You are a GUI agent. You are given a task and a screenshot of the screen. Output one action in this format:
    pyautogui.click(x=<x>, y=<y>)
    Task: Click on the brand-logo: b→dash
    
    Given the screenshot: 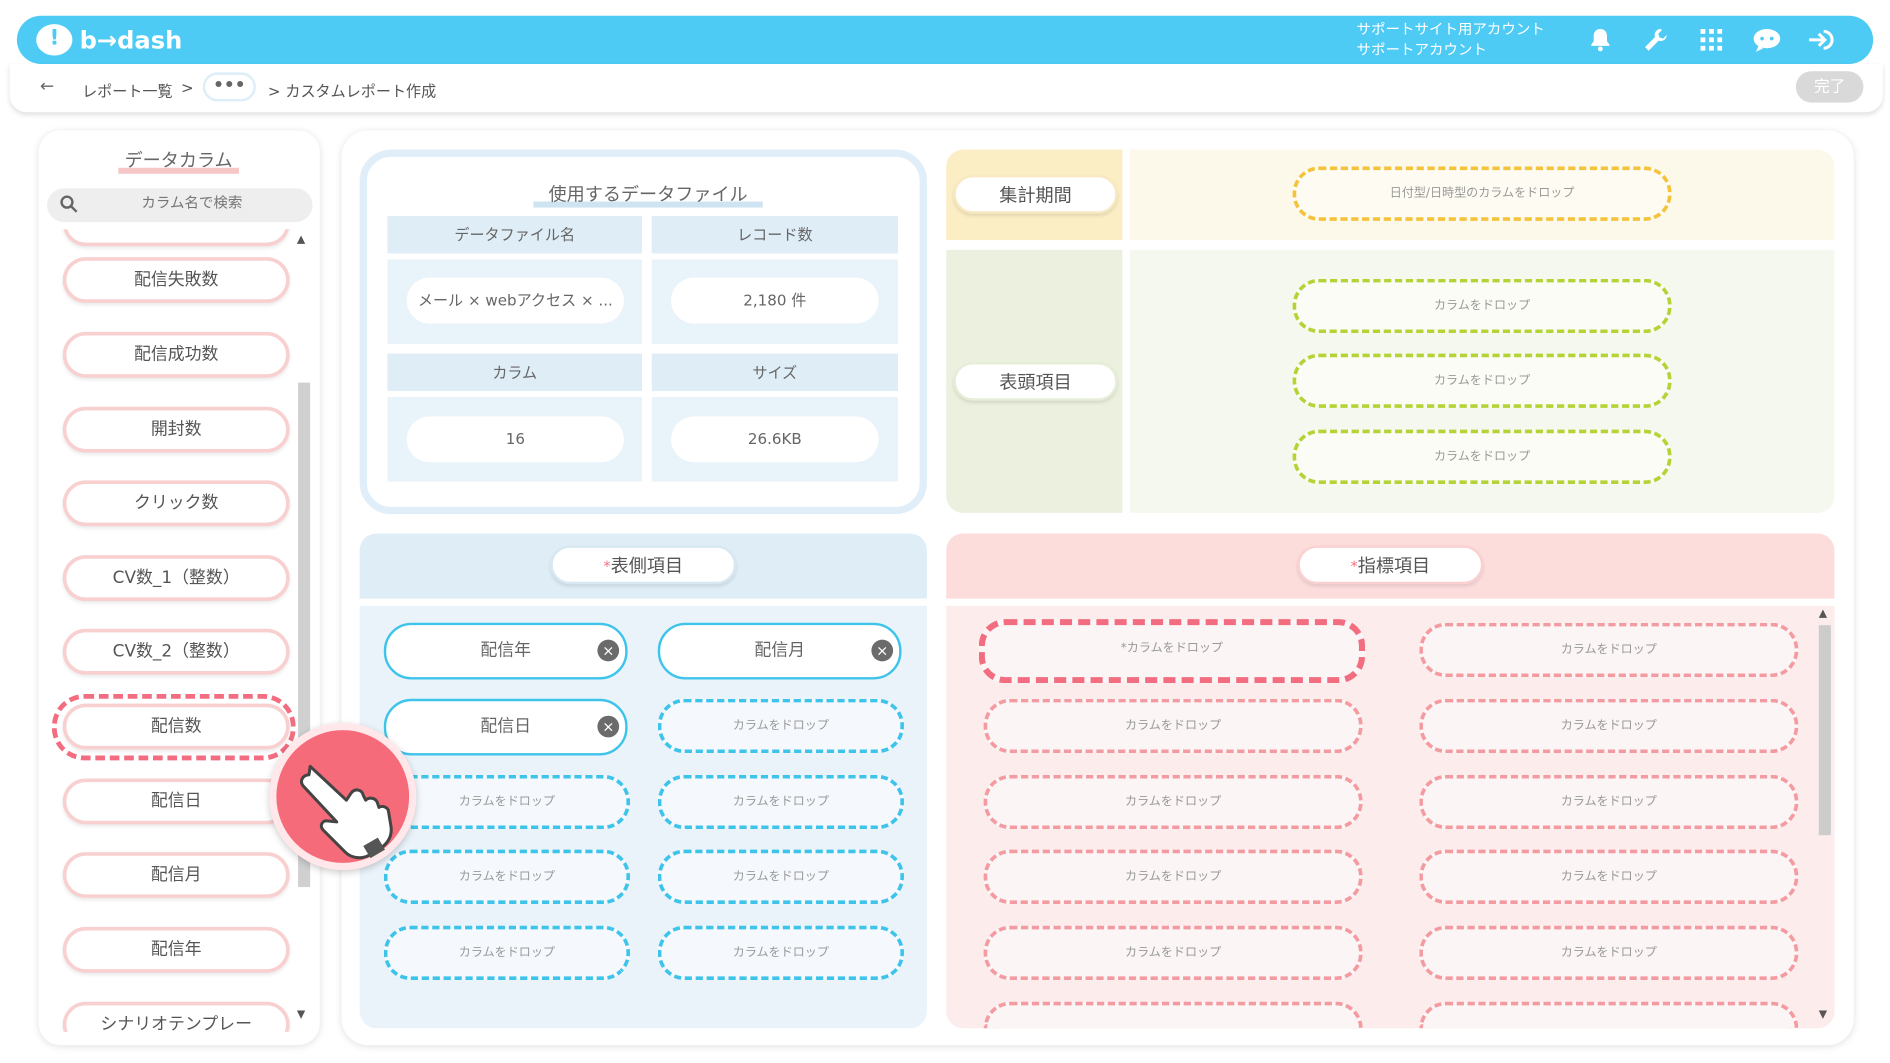 What is the action you would take?
    pyautogui.click(x=109, y=40)
    